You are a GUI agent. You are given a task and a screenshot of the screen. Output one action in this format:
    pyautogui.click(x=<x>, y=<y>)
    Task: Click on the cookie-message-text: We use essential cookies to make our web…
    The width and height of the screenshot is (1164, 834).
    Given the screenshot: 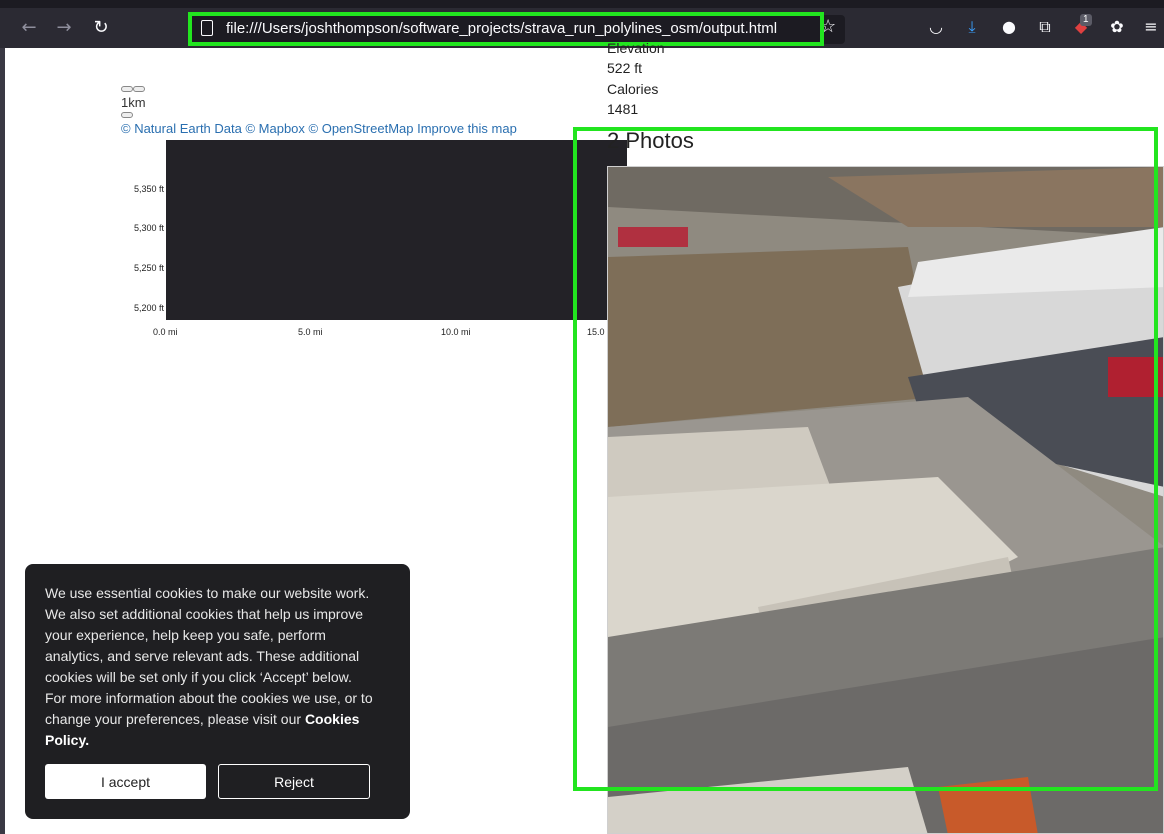 What is the action you would take?
    pyautogui.click(x=209, y=656)
    